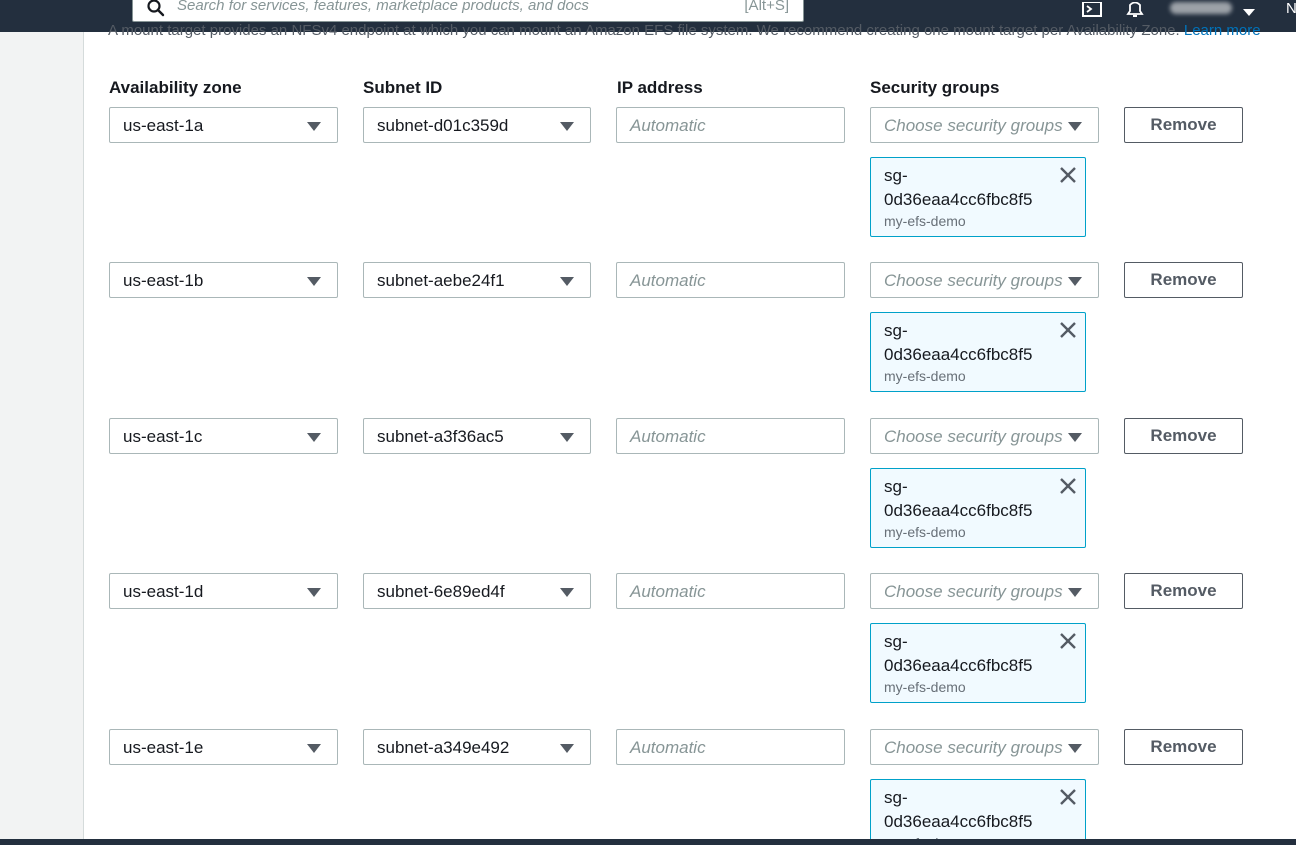  What do you see at coordinates (440, 436) in the screenshot?
I see `subnet-id-value: subnet-a3f36ac5` at bounding box center [440, 436].